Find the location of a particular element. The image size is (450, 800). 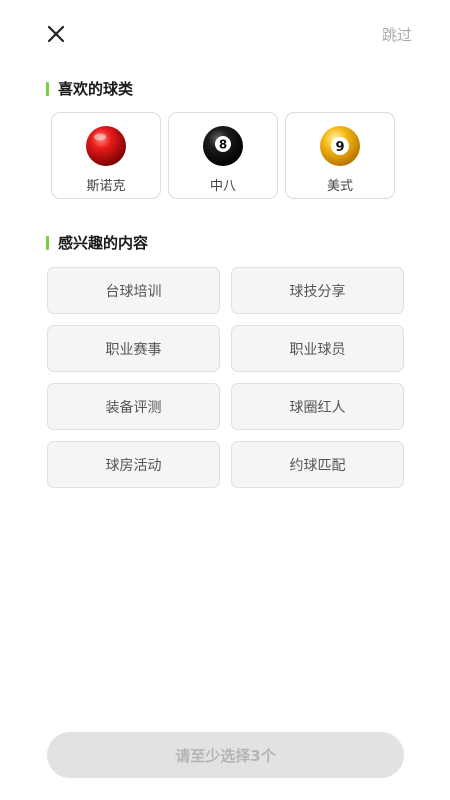

submit-button: 请至少选择3个 is located at coordinates (225, 755).